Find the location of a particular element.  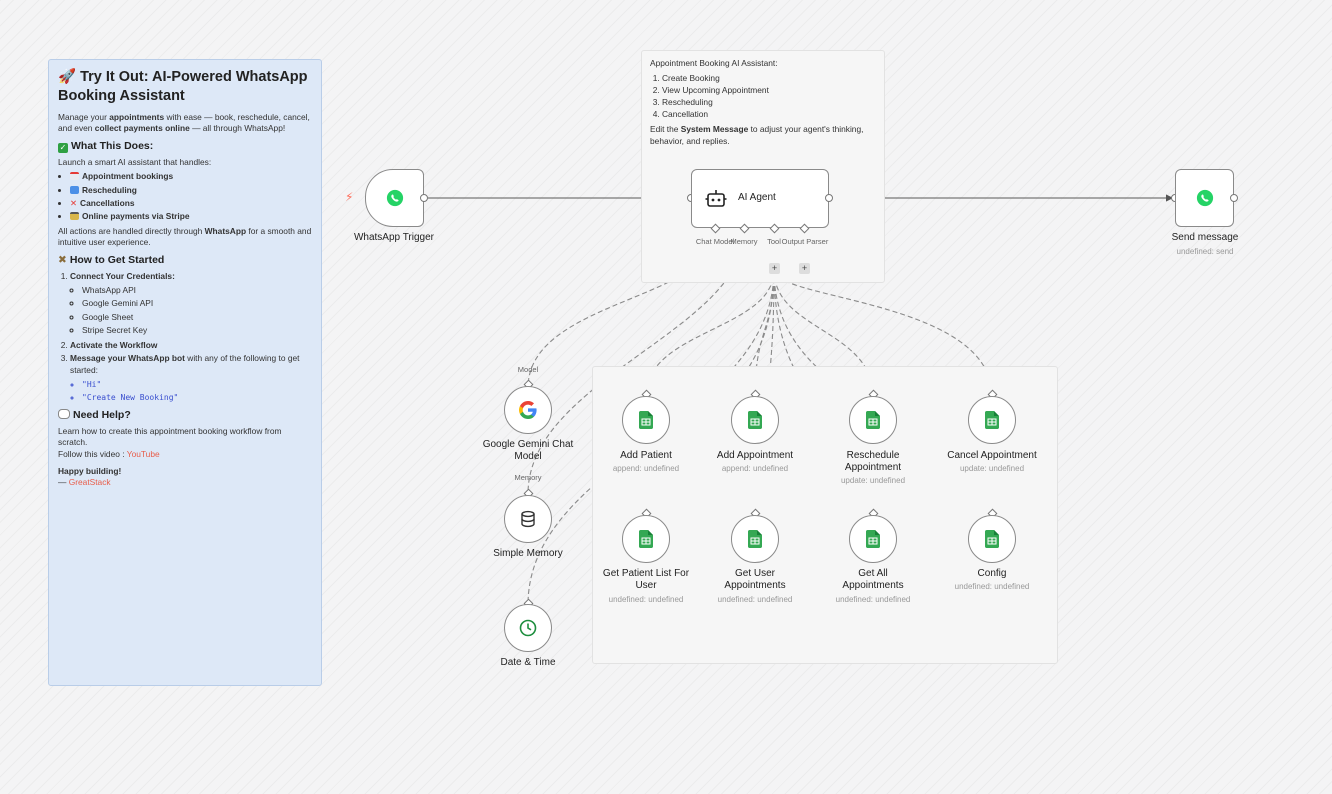

robot-icon is located at coordinates (716, 198).